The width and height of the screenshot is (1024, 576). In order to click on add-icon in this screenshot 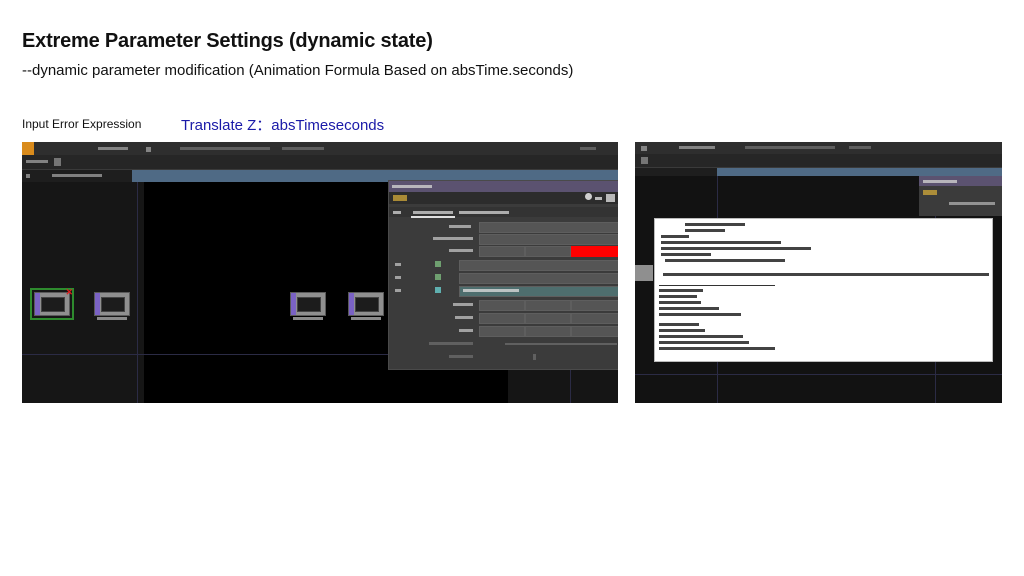, I will do `click(610, 198)`.